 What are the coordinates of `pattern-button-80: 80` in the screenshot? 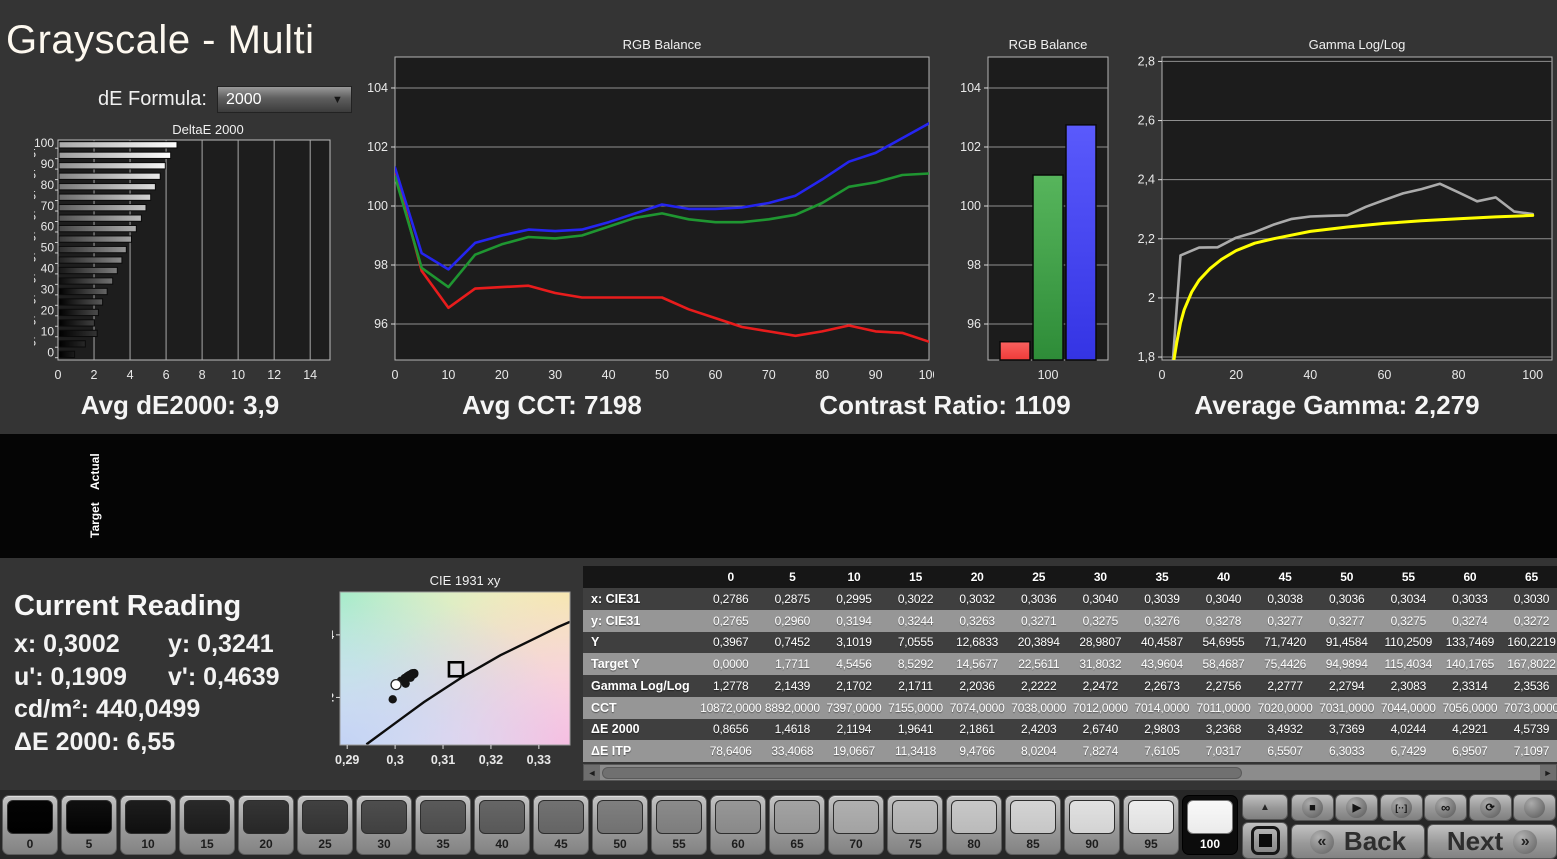 It's located at (974, 825).